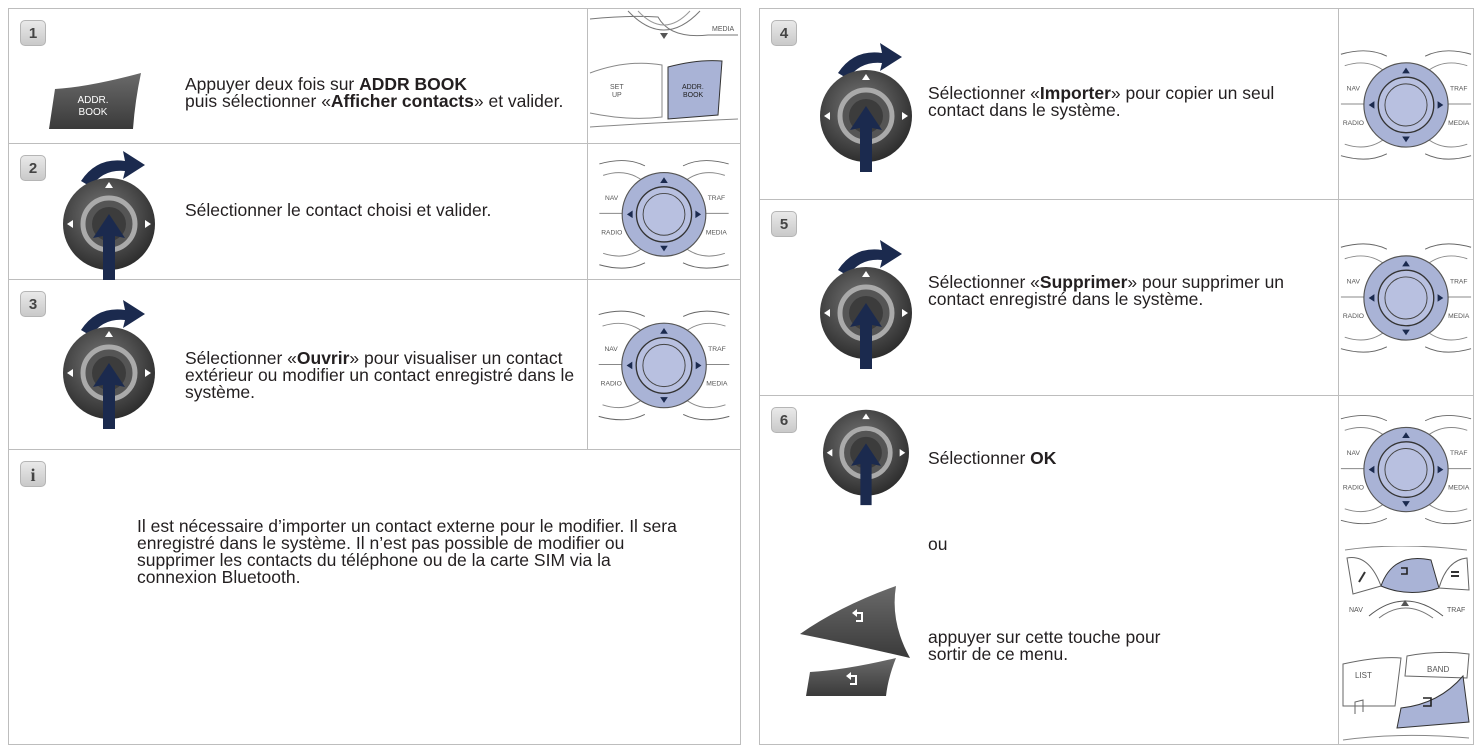  What do you see at coordinates (33, 474) in the screenshot?
I see `info-icon: i` at bounding box center [33, 474].